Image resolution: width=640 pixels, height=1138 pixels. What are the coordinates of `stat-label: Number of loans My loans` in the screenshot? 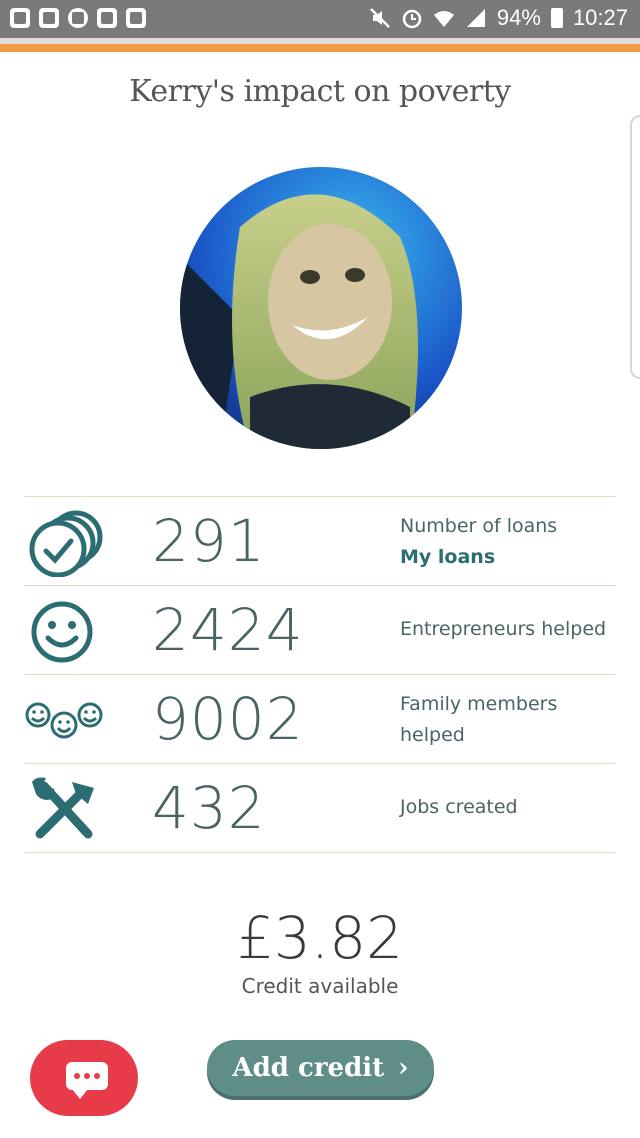 It's located at (478, 542).